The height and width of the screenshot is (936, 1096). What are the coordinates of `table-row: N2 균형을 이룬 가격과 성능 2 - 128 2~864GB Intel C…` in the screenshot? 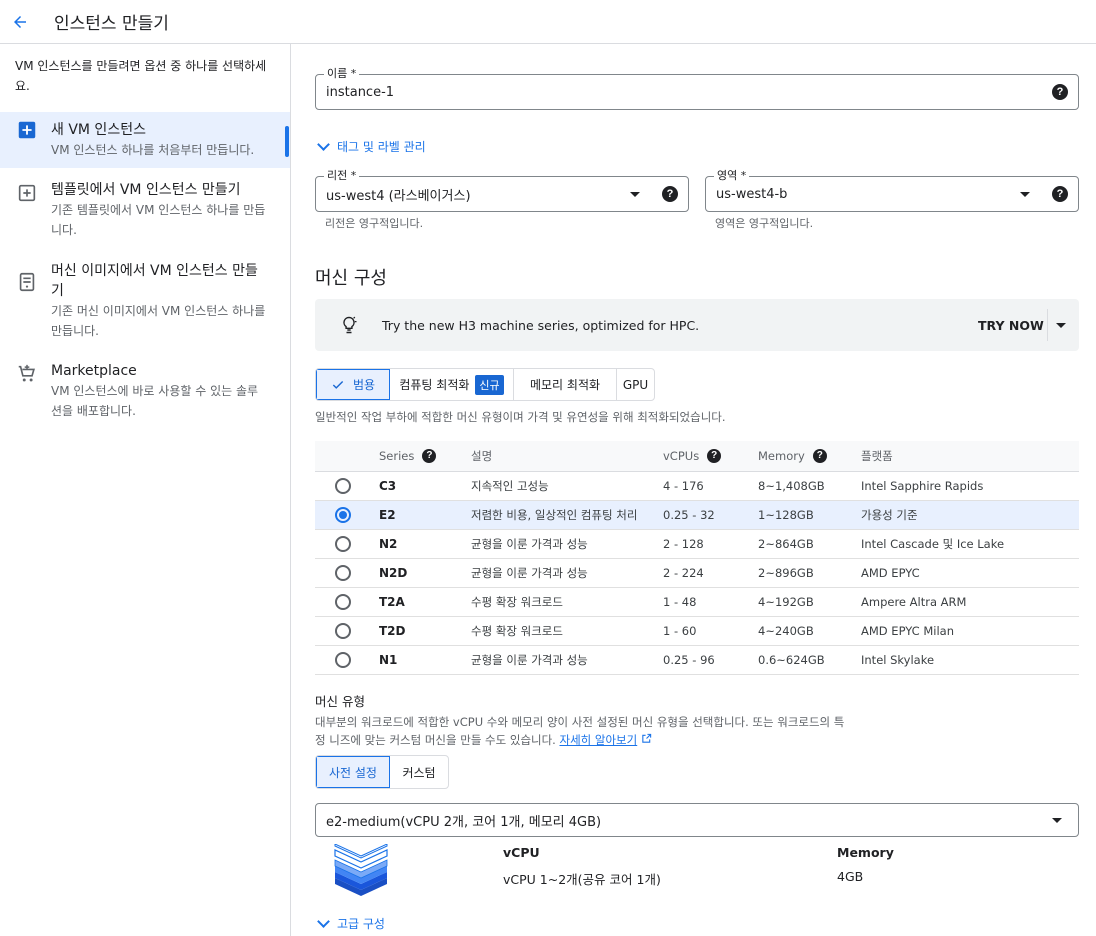 It's located at (697, 544).